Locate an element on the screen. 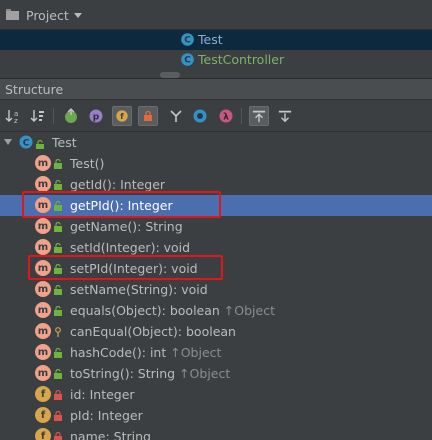 The height and width of the screenshot is (440, 432). member-text: toString(): String is located at coordinates (125, 373).